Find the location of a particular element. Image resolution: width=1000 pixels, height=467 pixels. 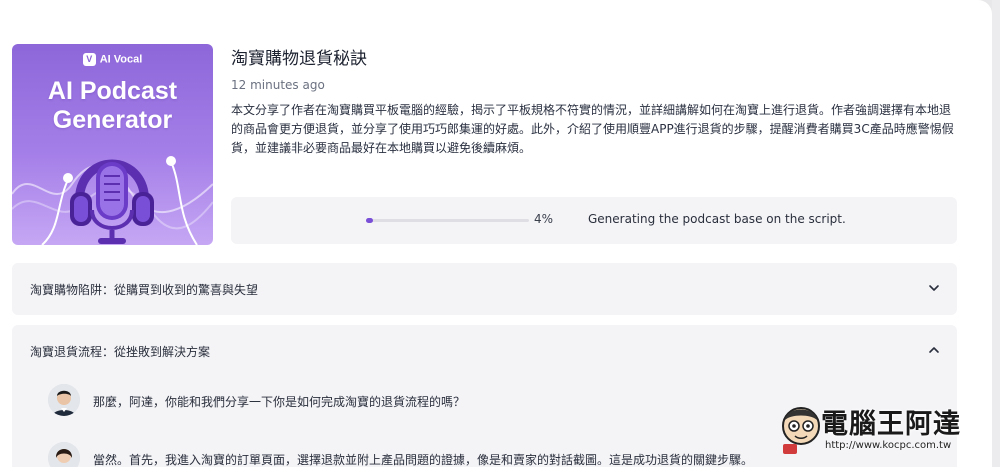

message-text: 那麼，阿達，你能和我們分享一下你是如何完成淘寶的退貨流程的嗎？ is located at coordinates (279, 402).